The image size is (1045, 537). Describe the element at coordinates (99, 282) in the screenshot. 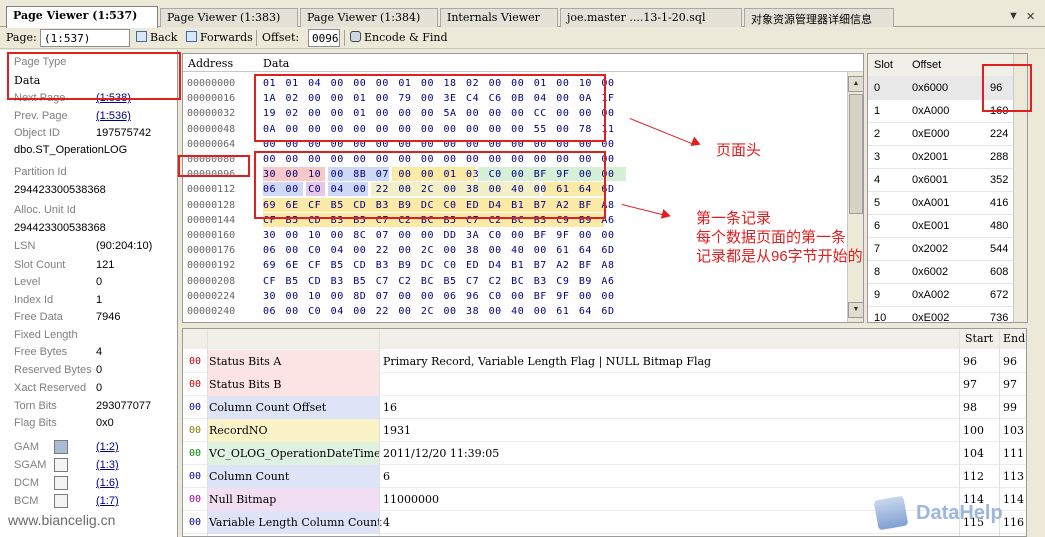

I see `level-value: 0` at that location.